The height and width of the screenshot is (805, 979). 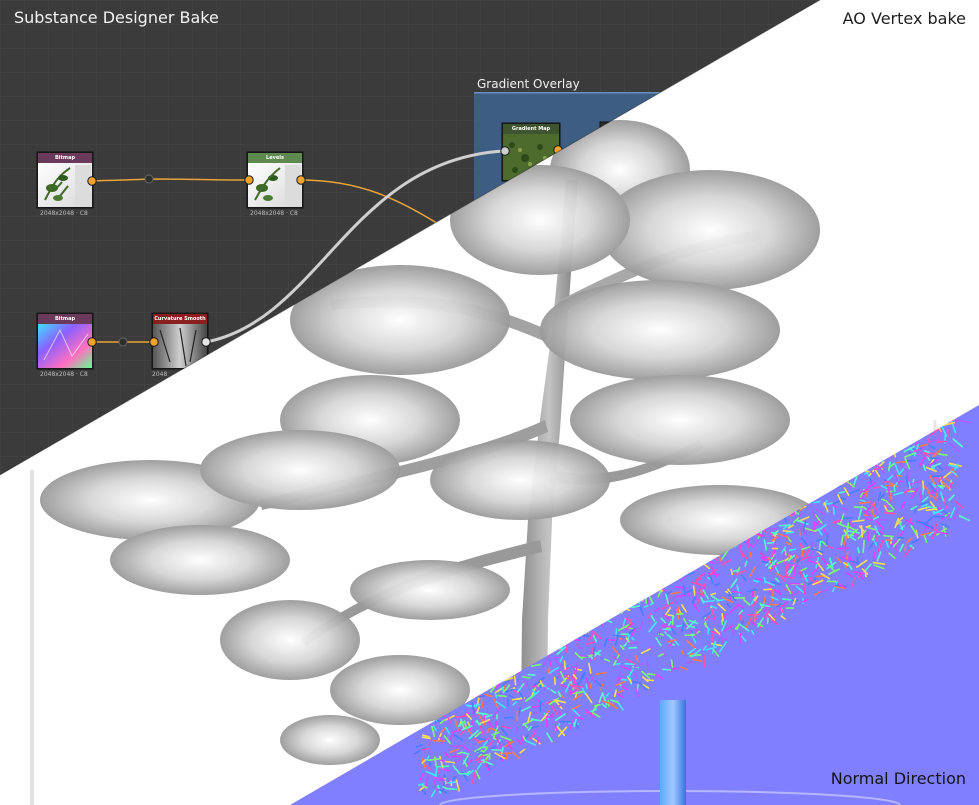 What do you see at coordinates (528, 84) in the screenshot?
I see `frame-title: Gradient Overlay` at bounding box center [528, 84].